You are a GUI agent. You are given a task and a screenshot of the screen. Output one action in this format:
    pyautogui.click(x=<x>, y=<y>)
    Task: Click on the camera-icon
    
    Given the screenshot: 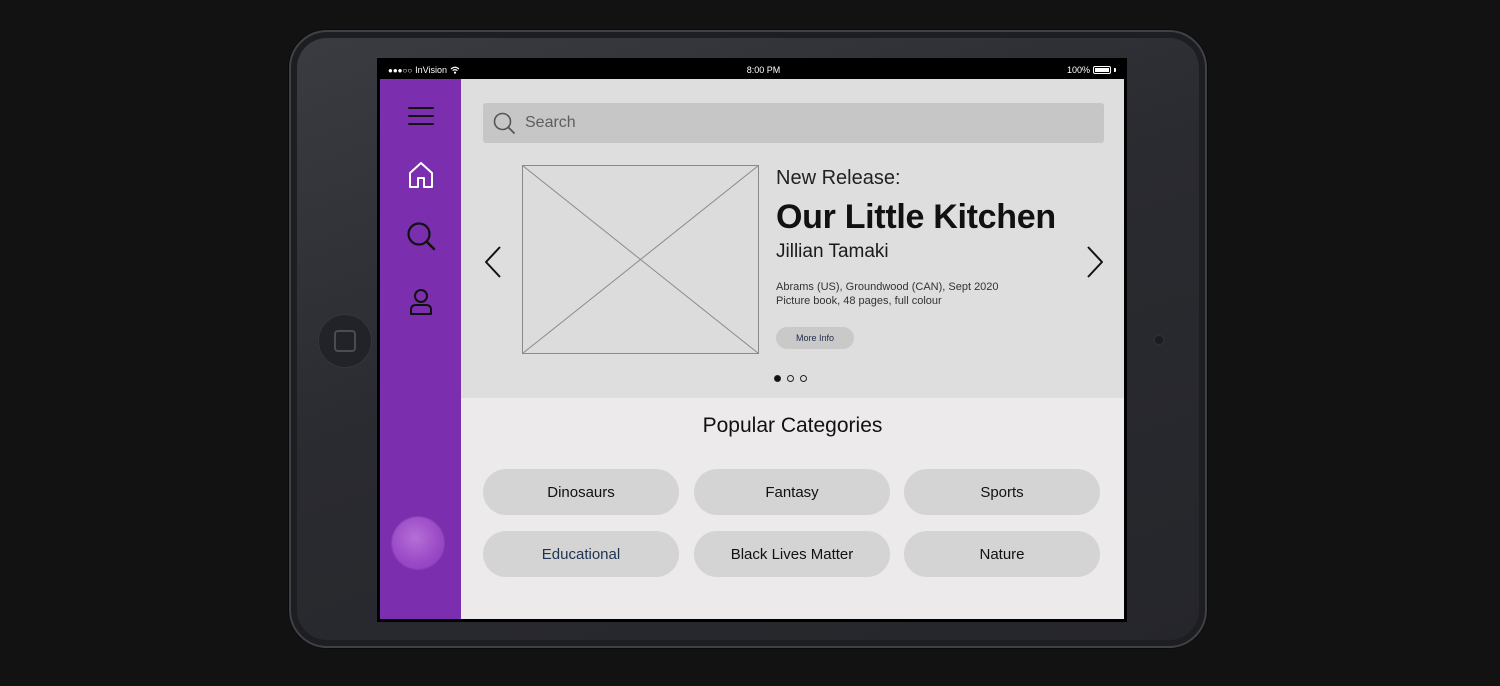 What is the action you would take?
    pyautogui.click(x=1159, y=340)
    